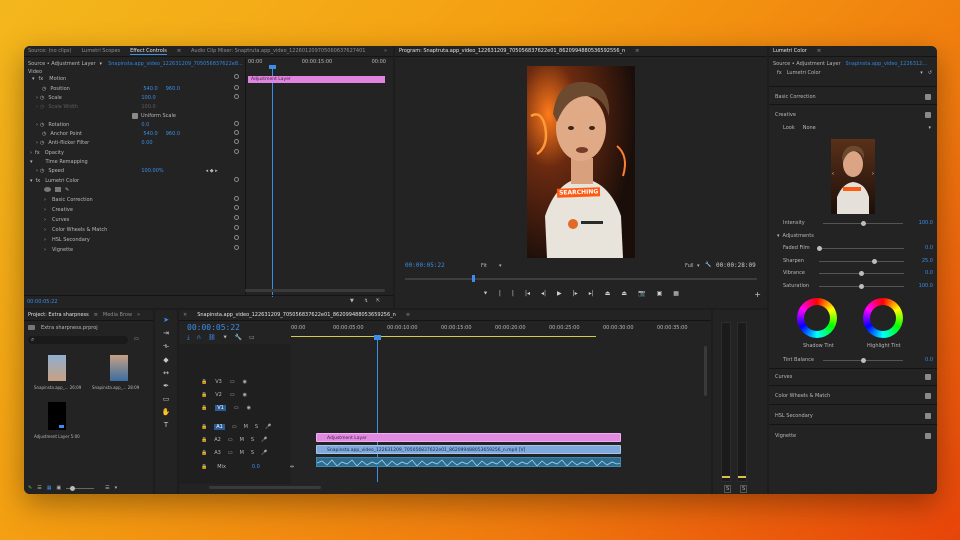 The image size is (960, 540). Describe the element at coordinates (833, 174) in the screenshot. I see `chevron-left-icon: ‹` at that location.